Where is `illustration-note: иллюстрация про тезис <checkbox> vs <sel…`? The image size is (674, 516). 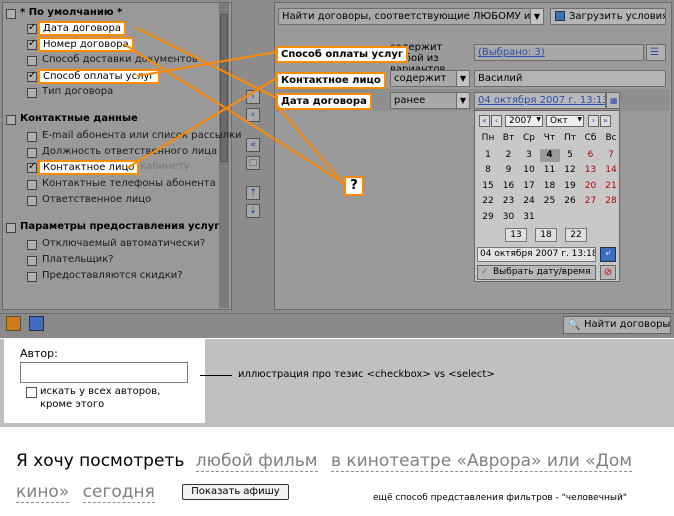 illustration-note: иллюстрация про тезис <checkbox> vs <sel… is located at coordinates (366, 374).